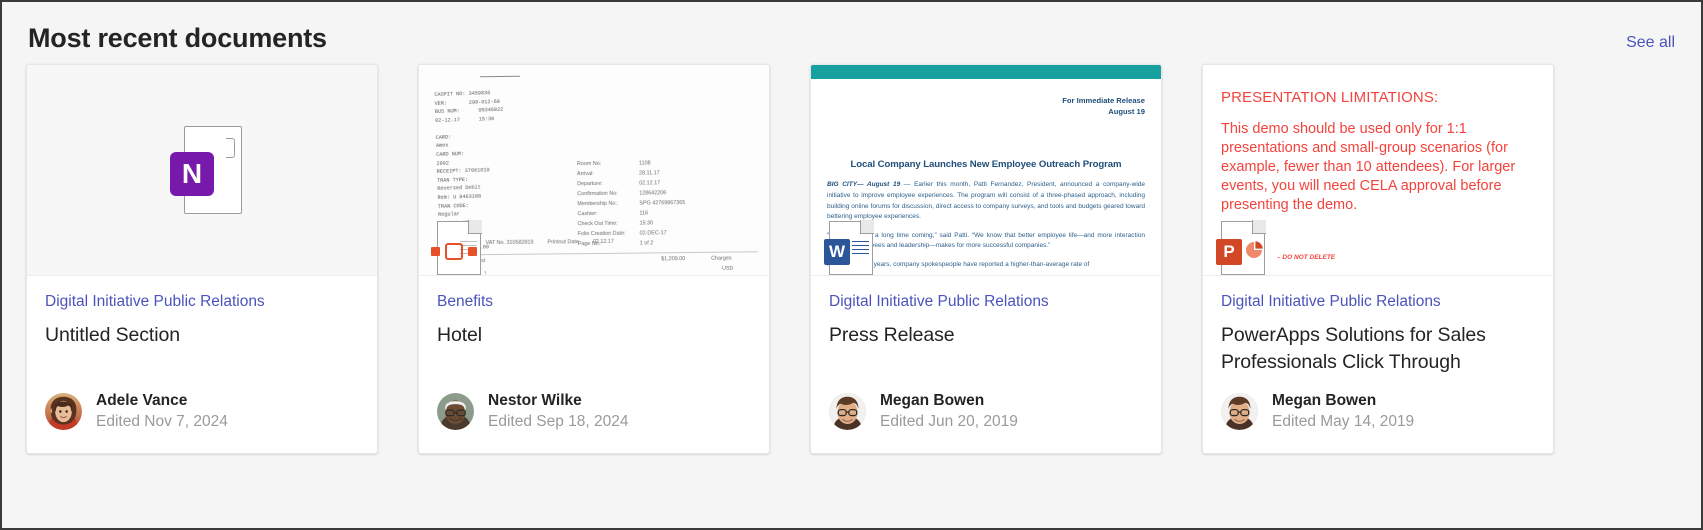  What do you see at coordinates (1343, 422) in the screenshot?
I see `author-edited-date: Edited May 14, 2019` at bounding box center [1343, 422].